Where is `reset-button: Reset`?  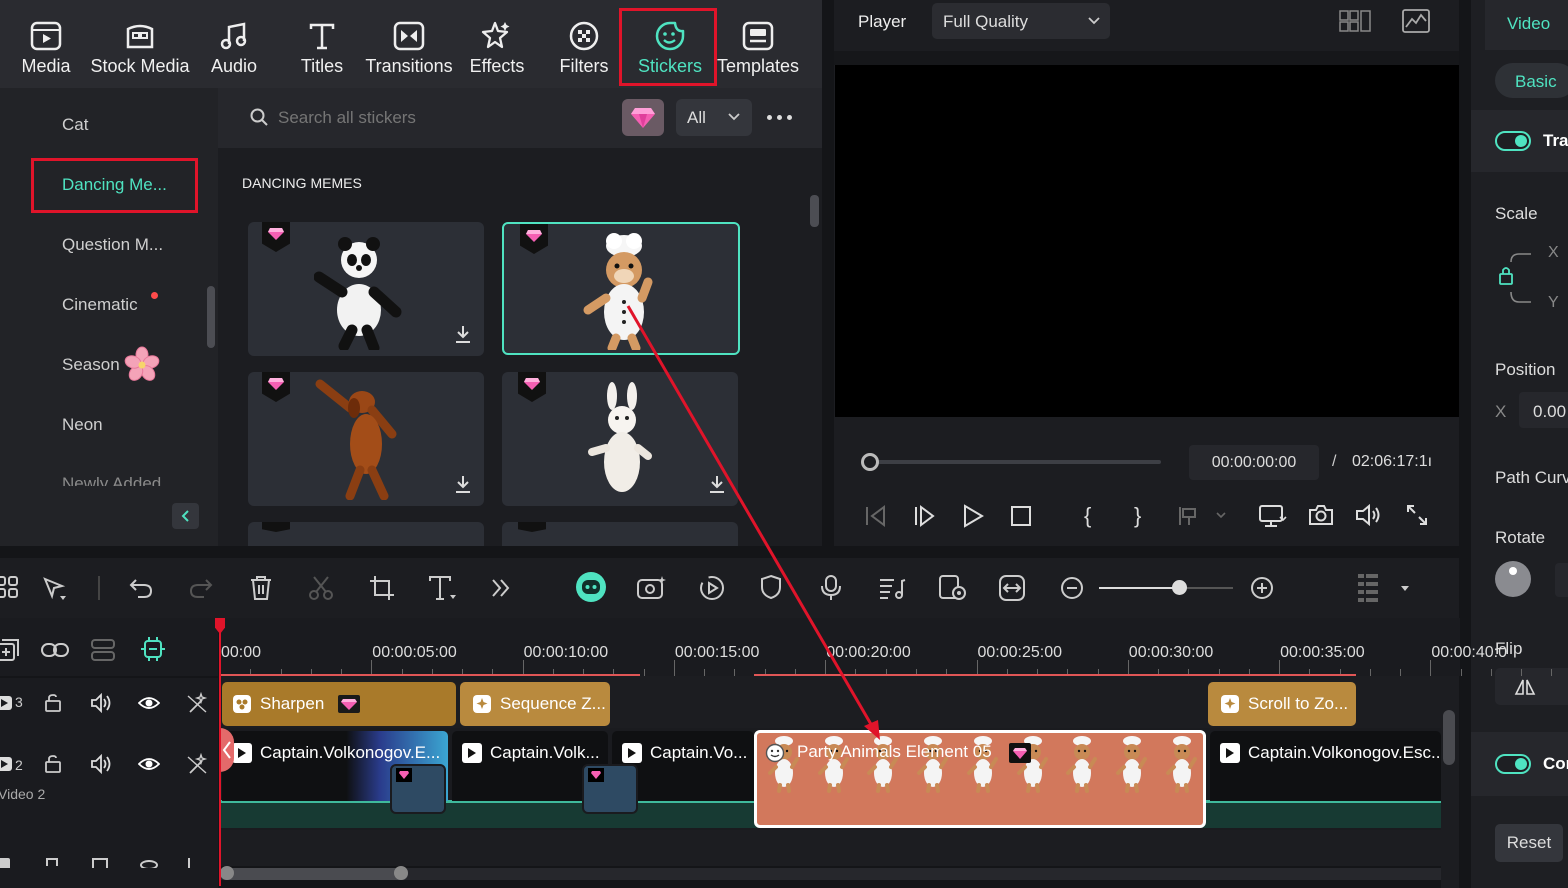
reset-button: Reset is located at coordinates (1529, 843).